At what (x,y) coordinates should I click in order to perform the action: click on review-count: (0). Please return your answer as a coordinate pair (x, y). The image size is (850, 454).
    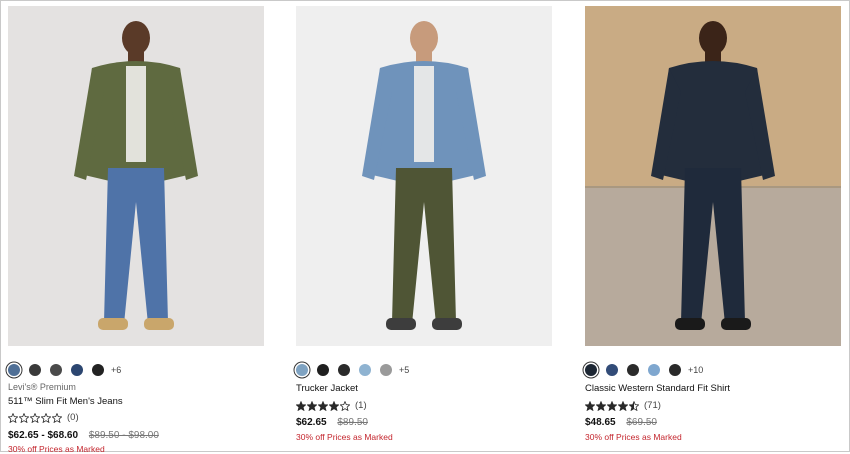
    Looking at the image, I should click on (73, 417).